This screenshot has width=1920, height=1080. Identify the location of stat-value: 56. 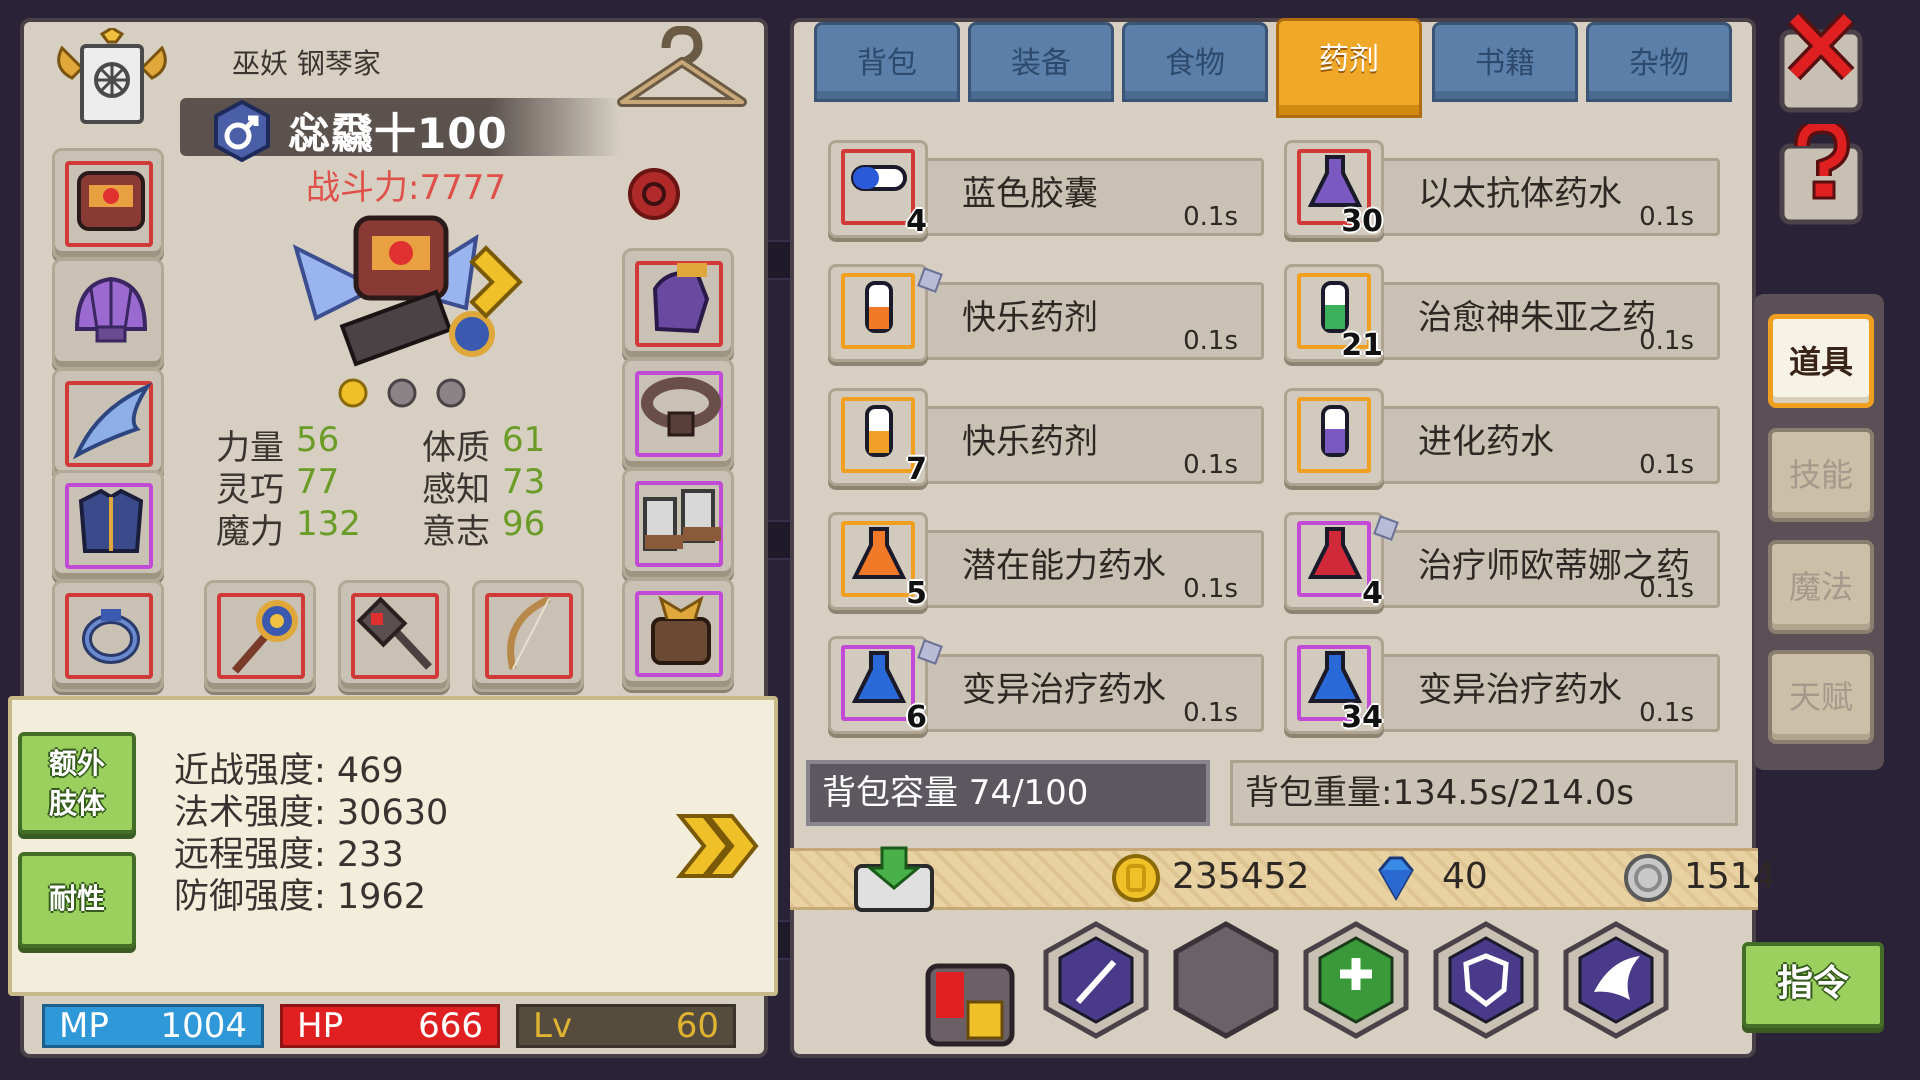
(318, 440).